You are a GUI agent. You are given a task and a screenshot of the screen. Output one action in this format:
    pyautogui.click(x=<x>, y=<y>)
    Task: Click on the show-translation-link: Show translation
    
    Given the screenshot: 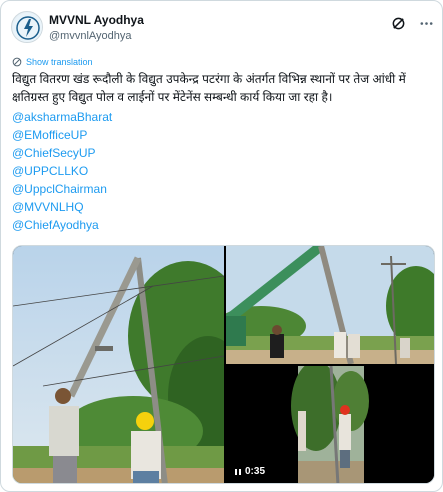 What is the action you would take?
    pyautogui.click(x=52, y=62)
    